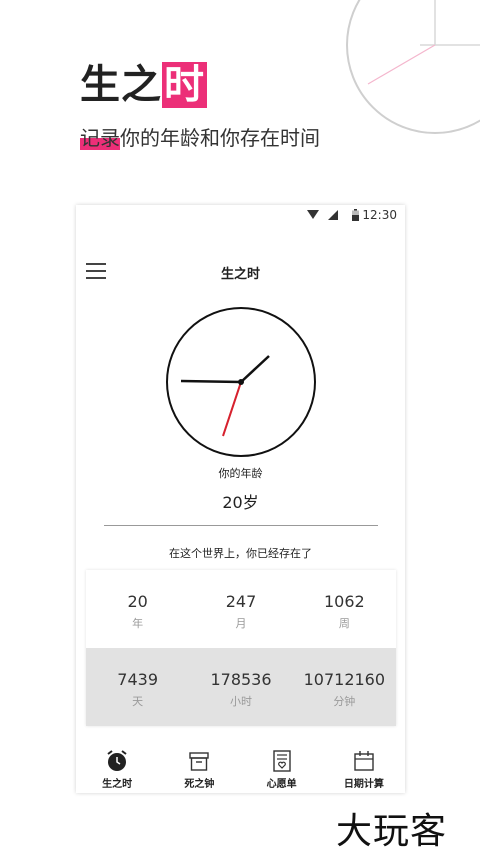 Image resolution: width=480 pixels, height=854 pixels. I want to click on stat-value: 247, so click(241, 601).